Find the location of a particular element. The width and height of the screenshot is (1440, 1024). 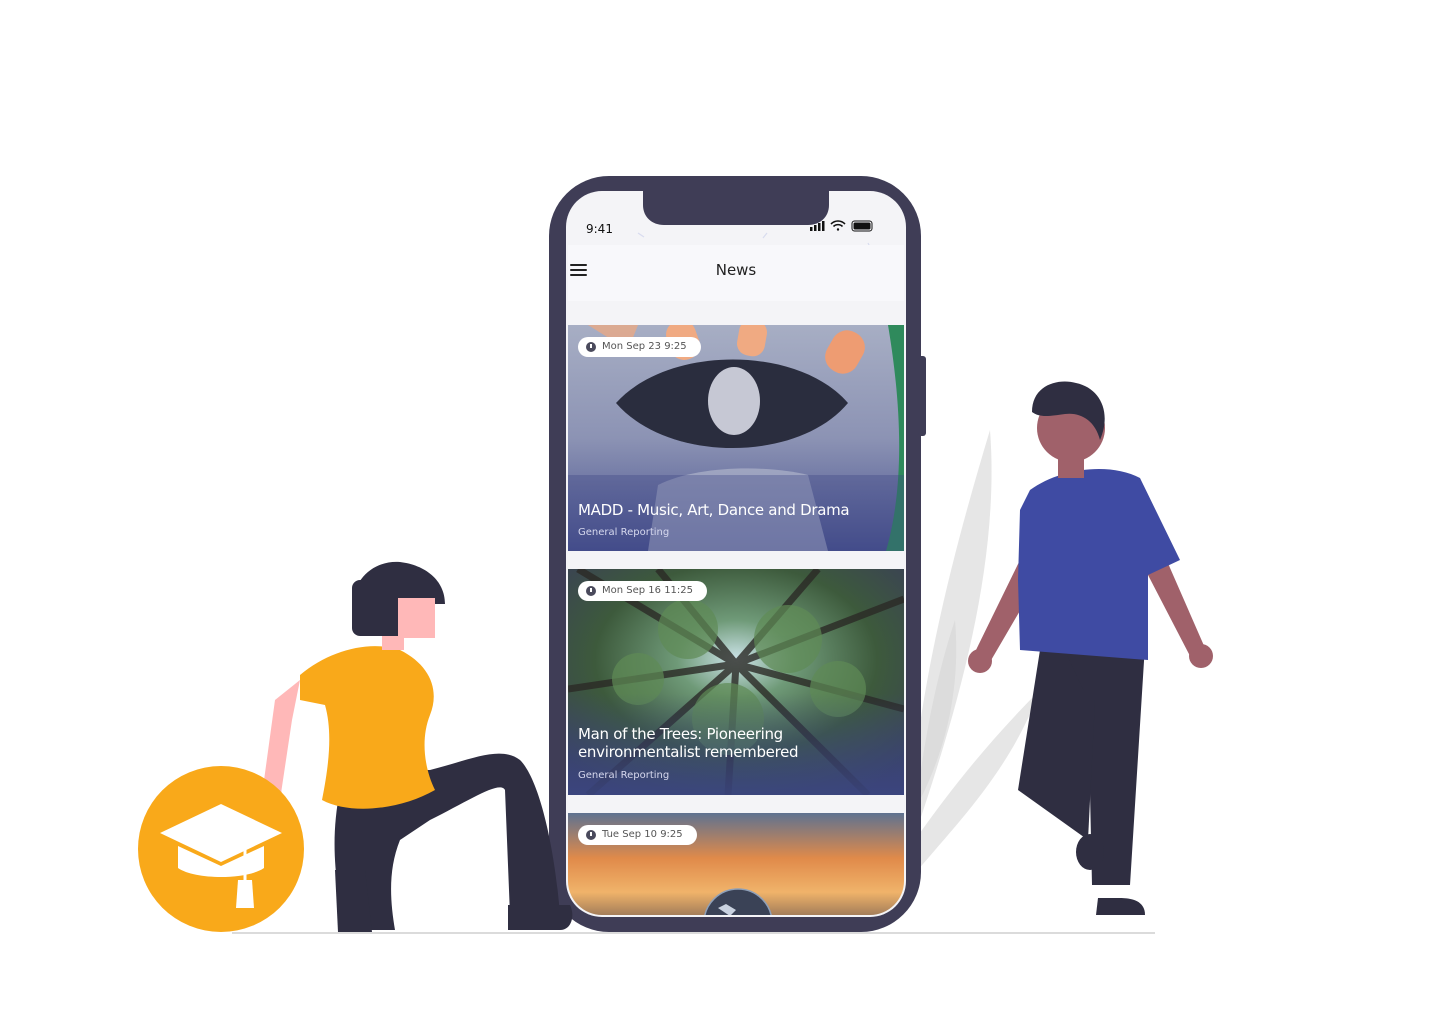

news-date-badge: Mon Sep 16 11:25 is located at coordinates (643, 591).